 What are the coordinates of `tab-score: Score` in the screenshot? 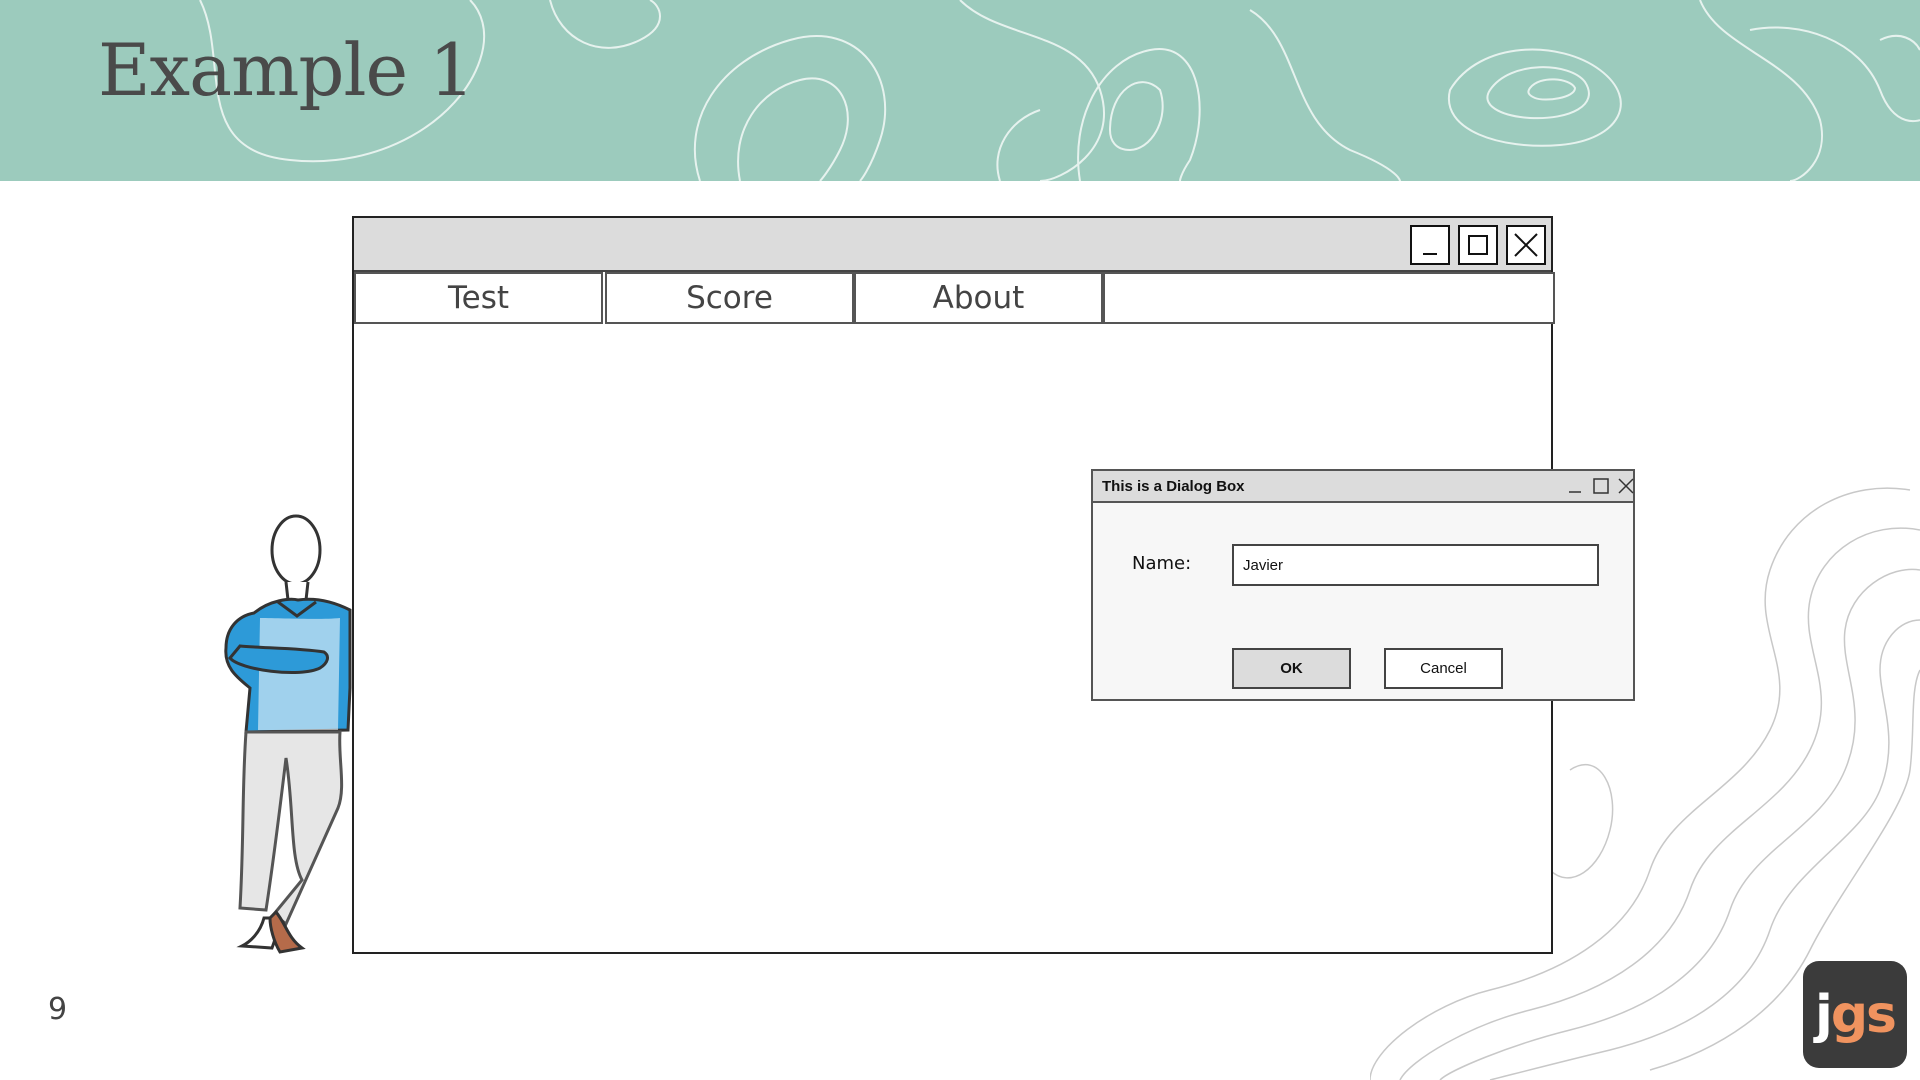 It's located at (729, 298).